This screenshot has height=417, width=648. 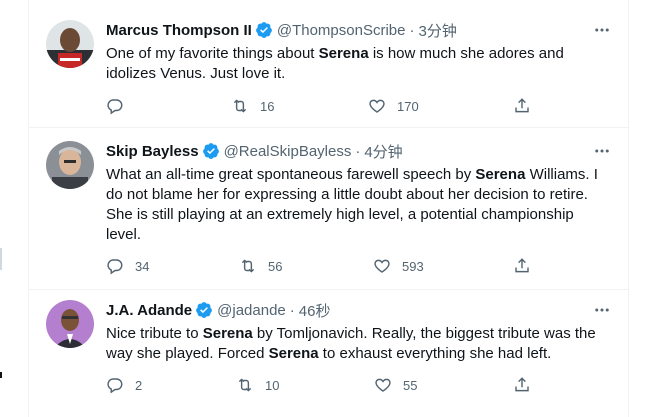 I want to click on tweet-text-line: level., so click(x=359, y=235).